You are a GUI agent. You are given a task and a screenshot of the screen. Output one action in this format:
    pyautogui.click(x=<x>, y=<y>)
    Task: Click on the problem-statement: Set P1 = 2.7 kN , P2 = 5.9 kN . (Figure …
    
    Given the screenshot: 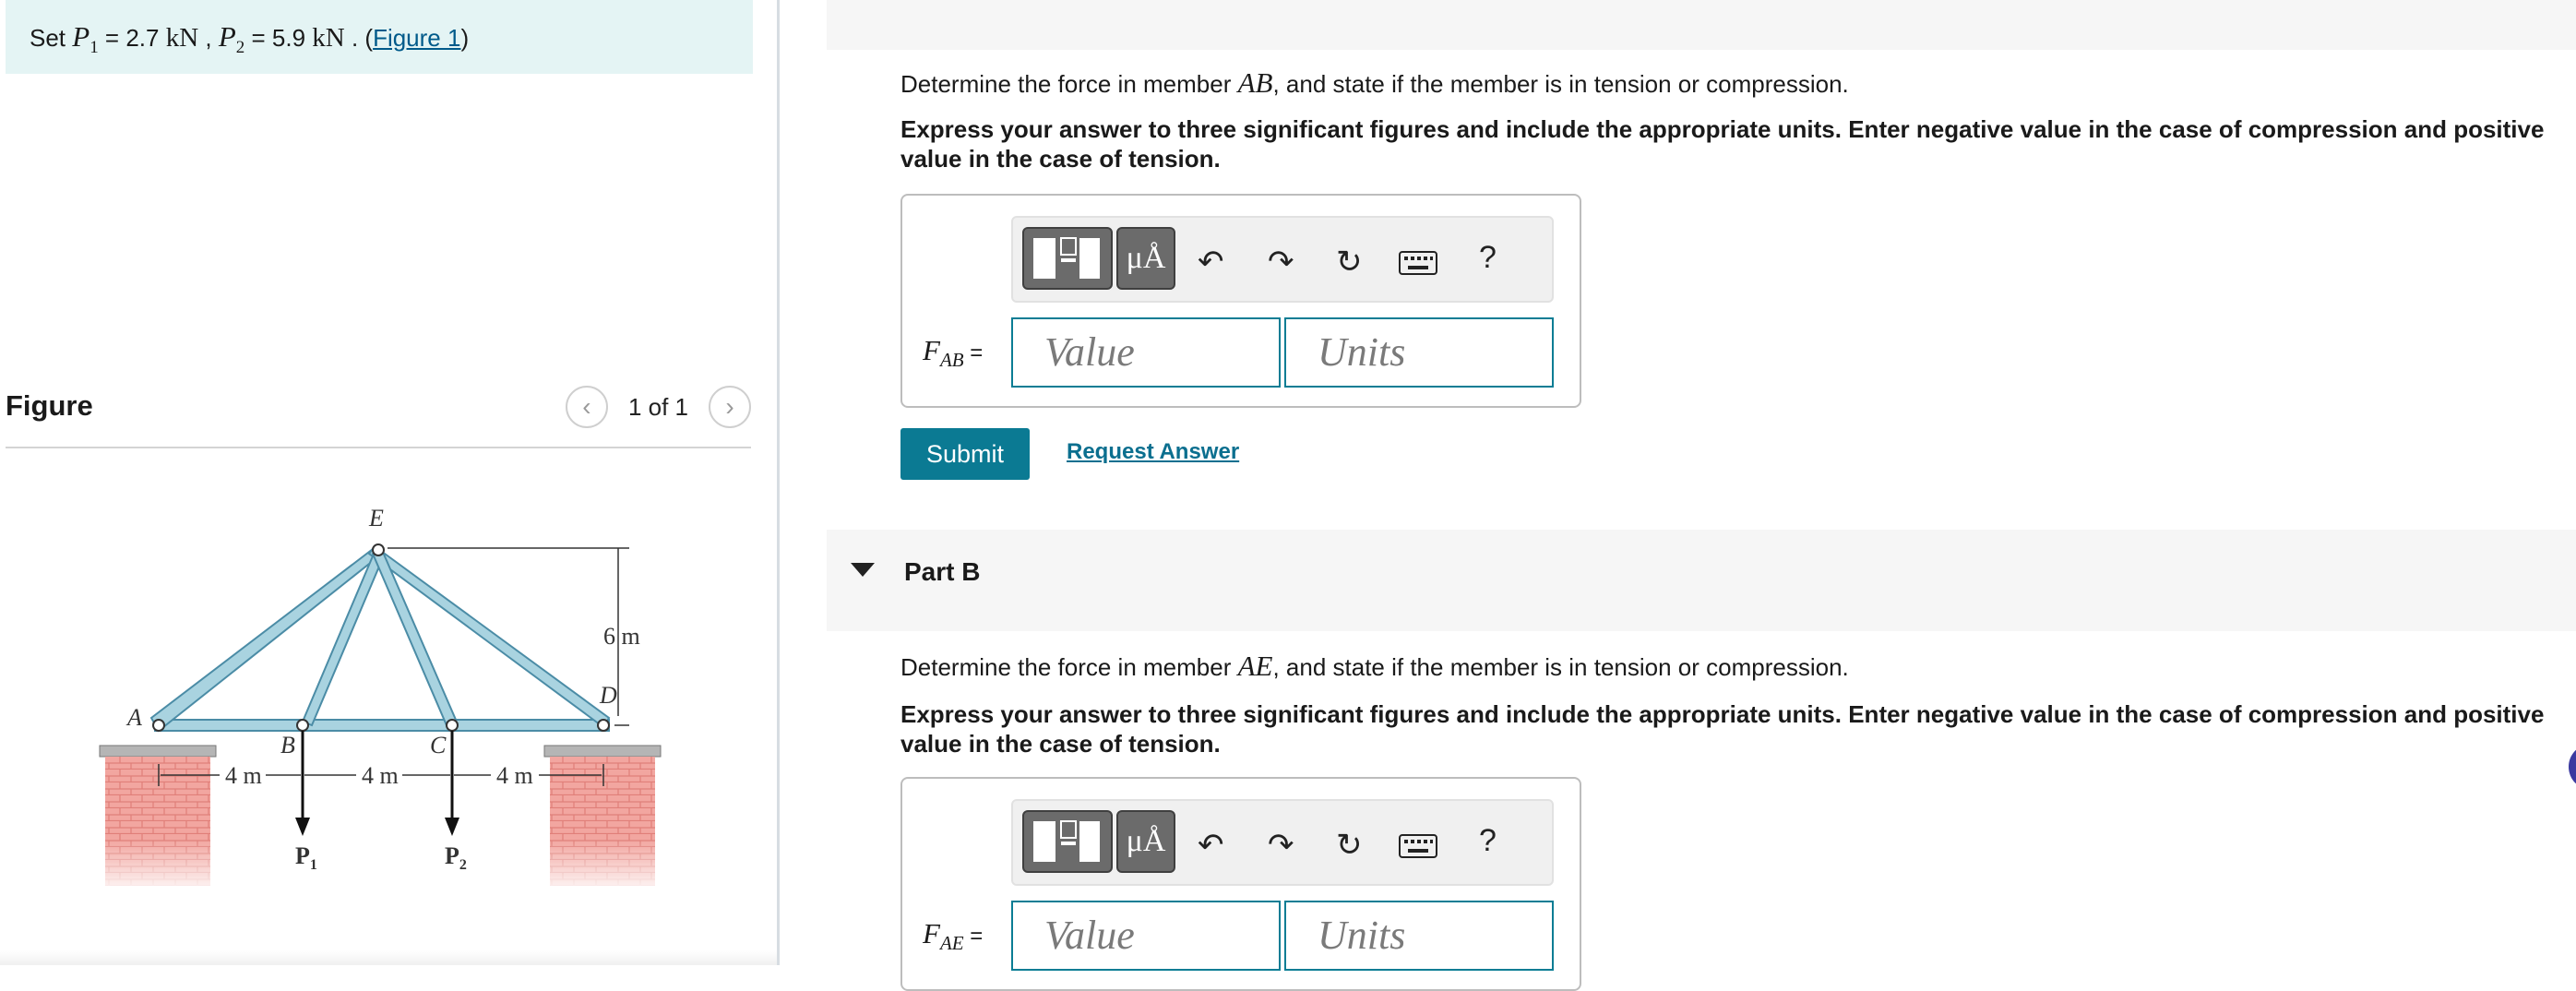 What is the action you would take?
    pyautogui.click(x=379, y=37)
    